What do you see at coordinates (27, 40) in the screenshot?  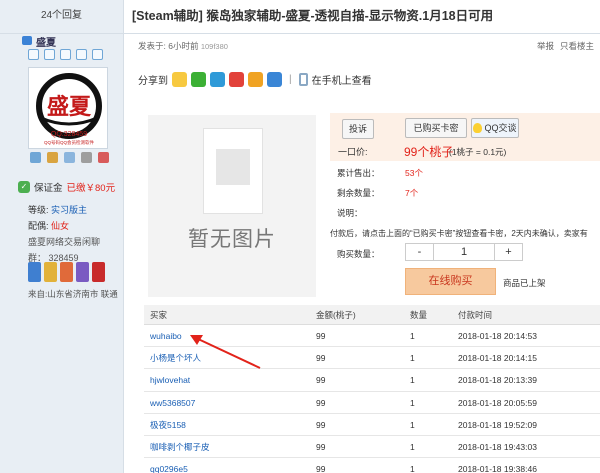 I see `online-status-icon` at bounding box center [27, 40].